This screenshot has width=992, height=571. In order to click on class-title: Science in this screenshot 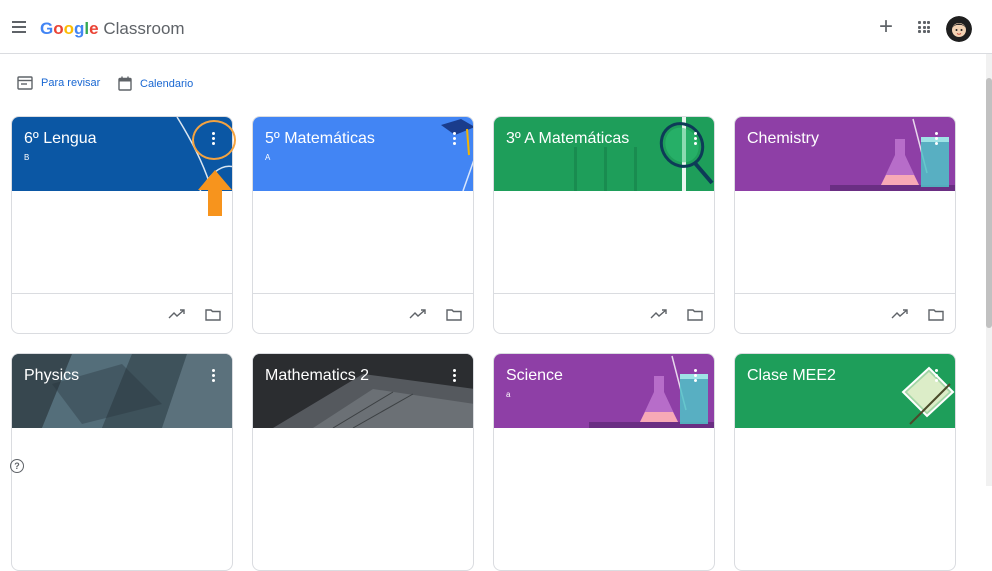, I will do `click(534, 376)`.